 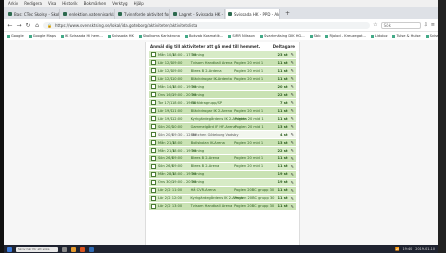 I want to click on clock-date: 2019-01-10, so click(x=425, y=249).